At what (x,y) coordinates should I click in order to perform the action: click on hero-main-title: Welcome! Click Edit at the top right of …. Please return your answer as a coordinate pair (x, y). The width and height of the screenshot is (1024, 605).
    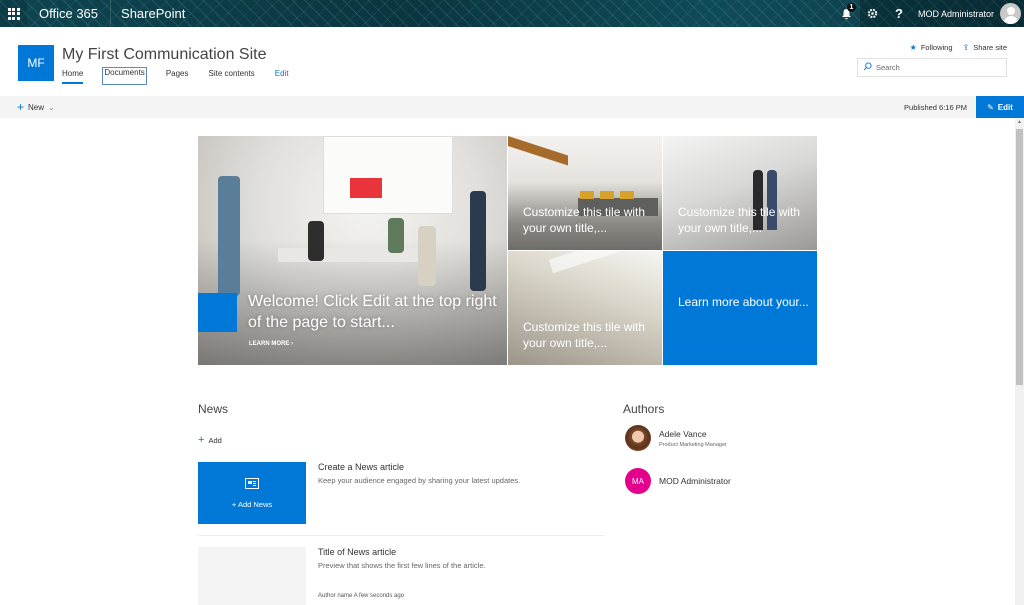
    Looking at the image, I should click on (372, 312).